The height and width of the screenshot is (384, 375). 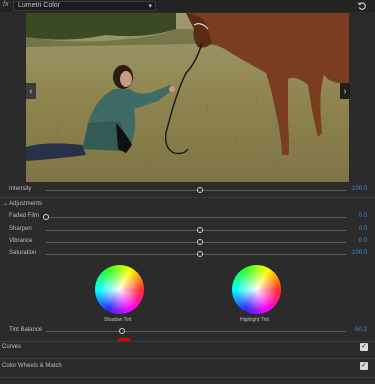 I want to click on saturation-value: 100.0, so click(x=359, y=253).